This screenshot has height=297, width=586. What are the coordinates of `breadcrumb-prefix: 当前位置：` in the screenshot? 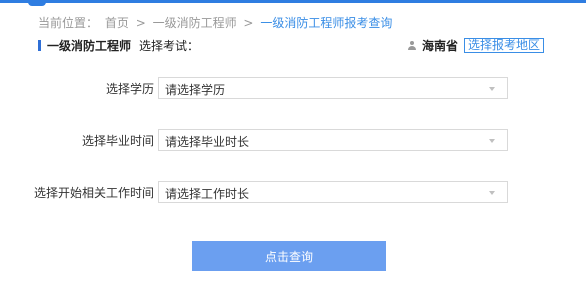 It's located at (68, 23).